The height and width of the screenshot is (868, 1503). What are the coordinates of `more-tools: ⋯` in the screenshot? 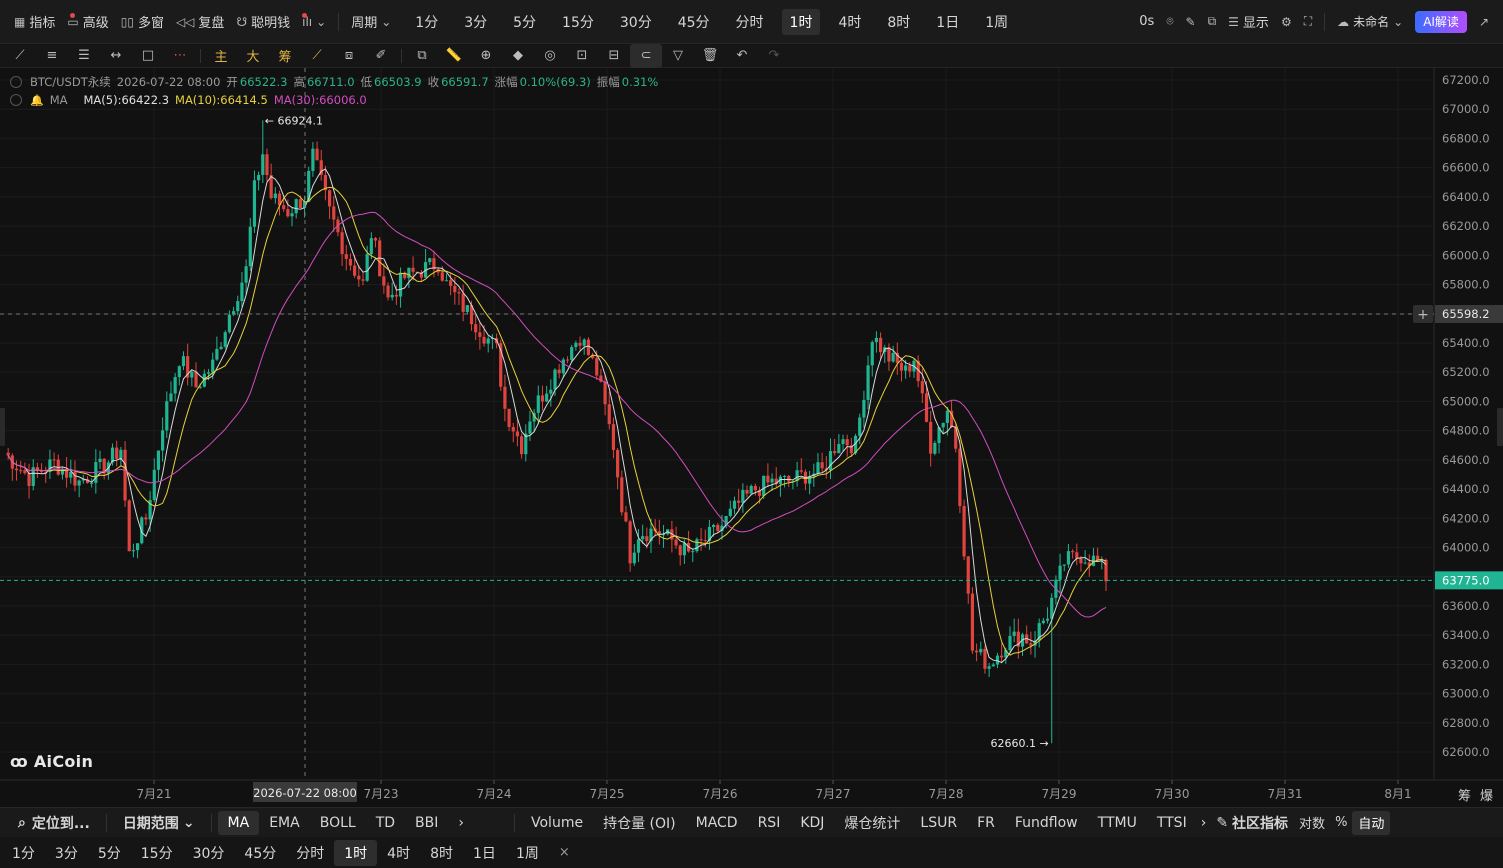 It's located at (180, 56).